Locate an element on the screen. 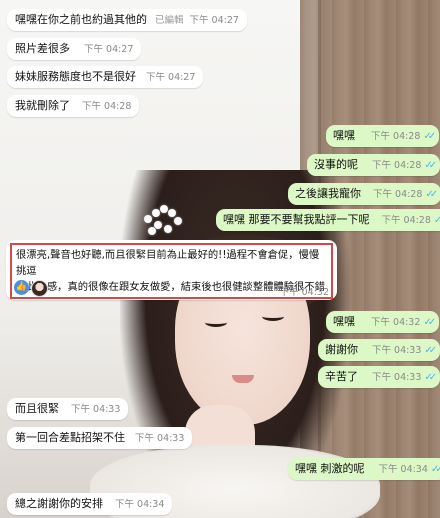 This screenshot has height=518, width=440. message-text: 嘿嘿 刺激的呢 is located at coordinates (330, 468).